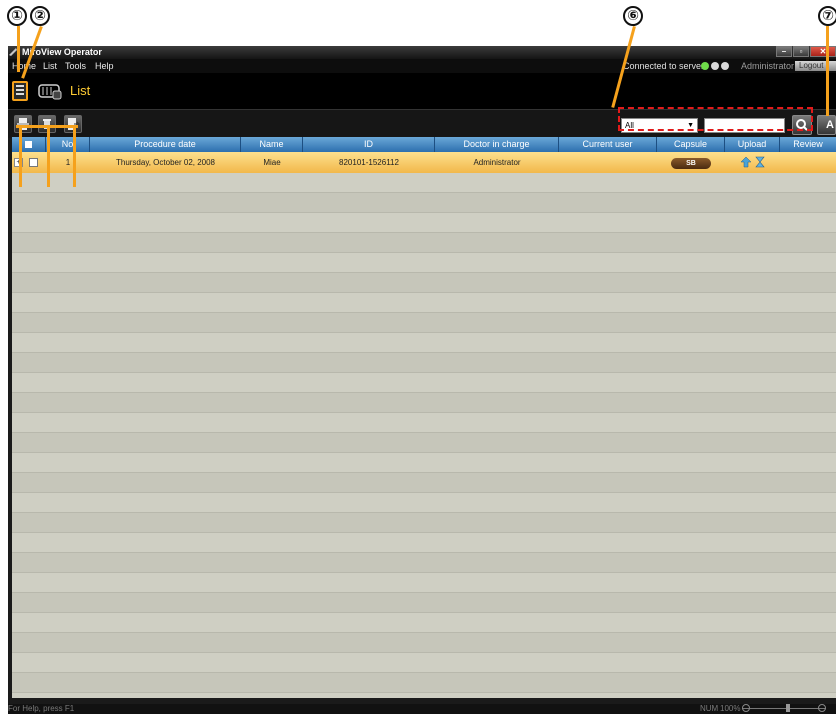 This screenshot has height=714, width=836. Describe the element at coordinates (746, 162) in the screenshot. I see `upload-arrow-icon` at that location.